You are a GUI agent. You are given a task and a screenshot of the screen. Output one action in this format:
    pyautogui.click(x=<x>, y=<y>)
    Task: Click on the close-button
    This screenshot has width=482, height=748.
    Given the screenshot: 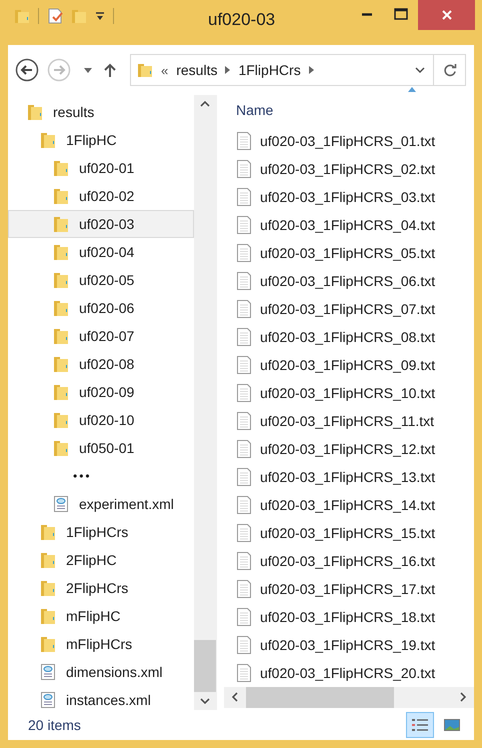 What is the action you would take?
    pyautogui.click(x=446, y=15)
    